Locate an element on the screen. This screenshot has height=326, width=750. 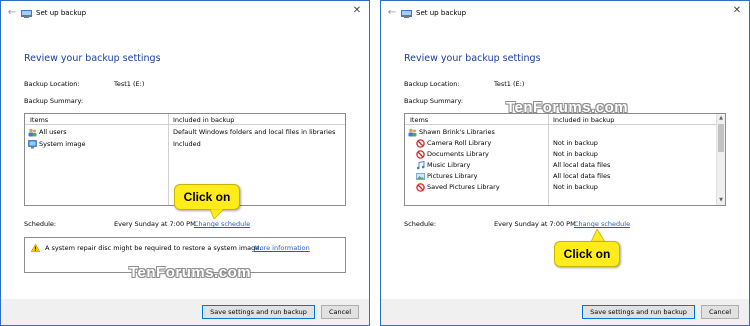
list-item: Pictures Library All local data files is located at coordinates (565, 176).